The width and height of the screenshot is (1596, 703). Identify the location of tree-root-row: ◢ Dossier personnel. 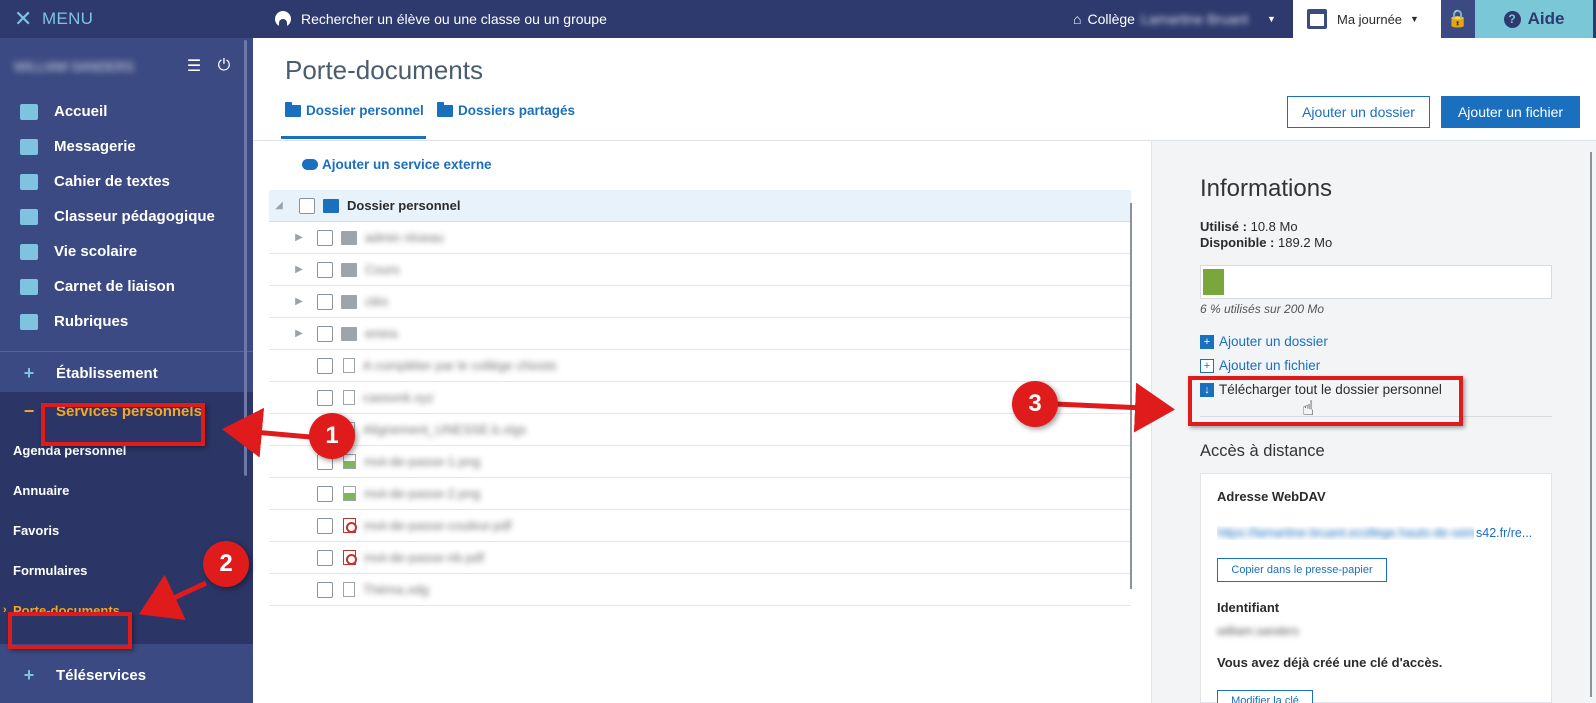
(700, 206).